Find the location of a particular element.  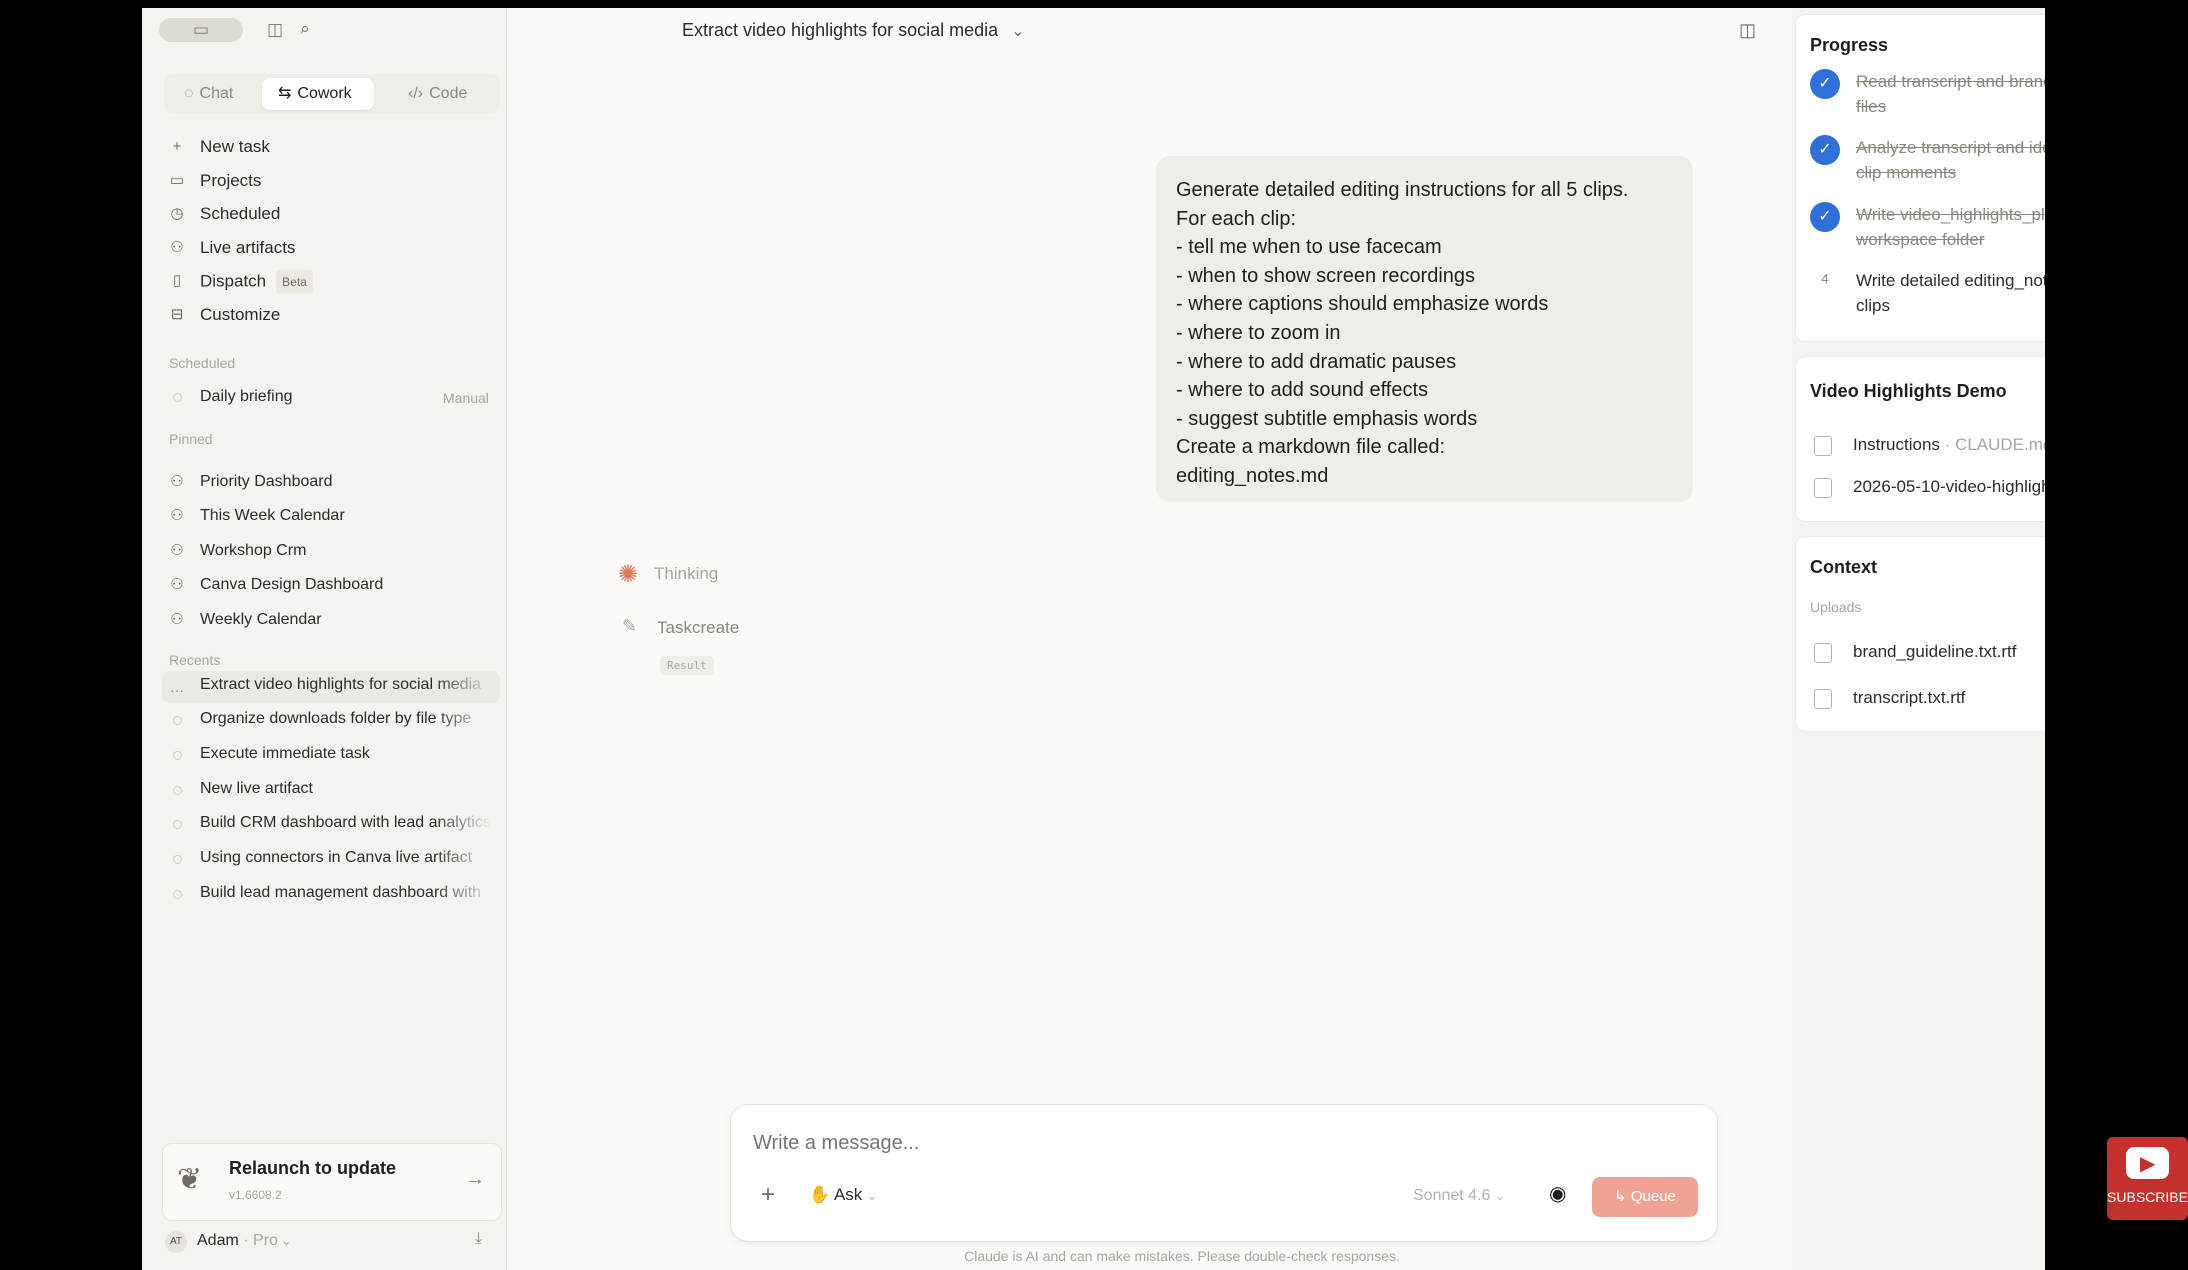

panel-icon: ◫ is located at coordinates (275, 30).